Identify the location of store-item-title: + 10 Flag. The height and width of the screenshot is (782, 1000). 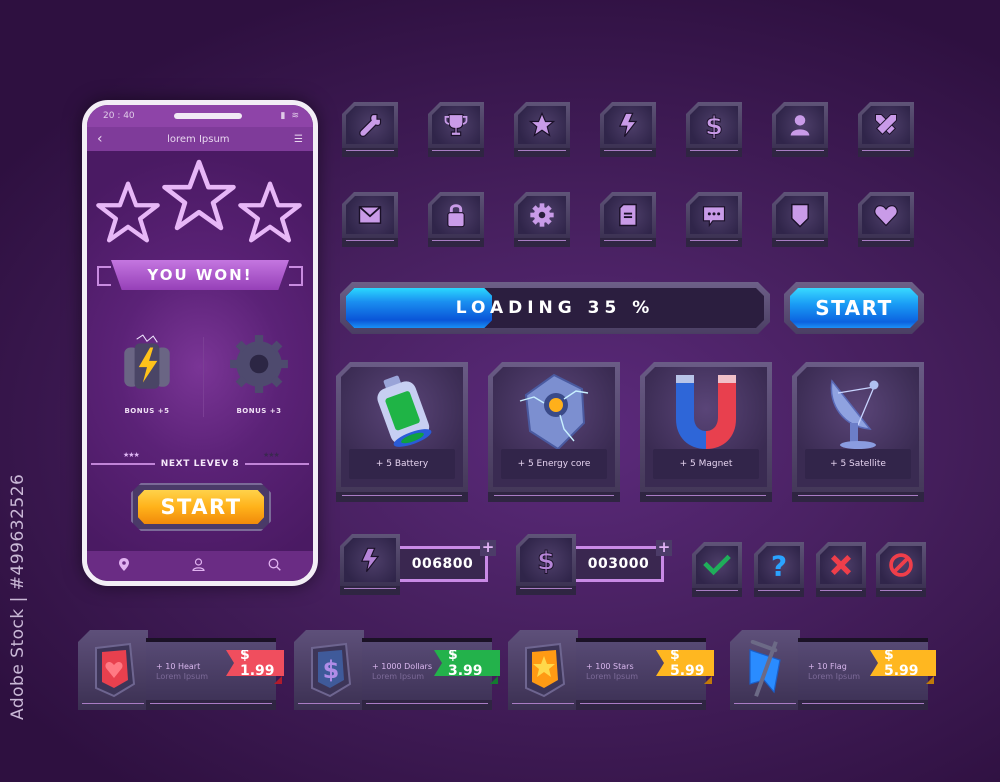
(827, 666).